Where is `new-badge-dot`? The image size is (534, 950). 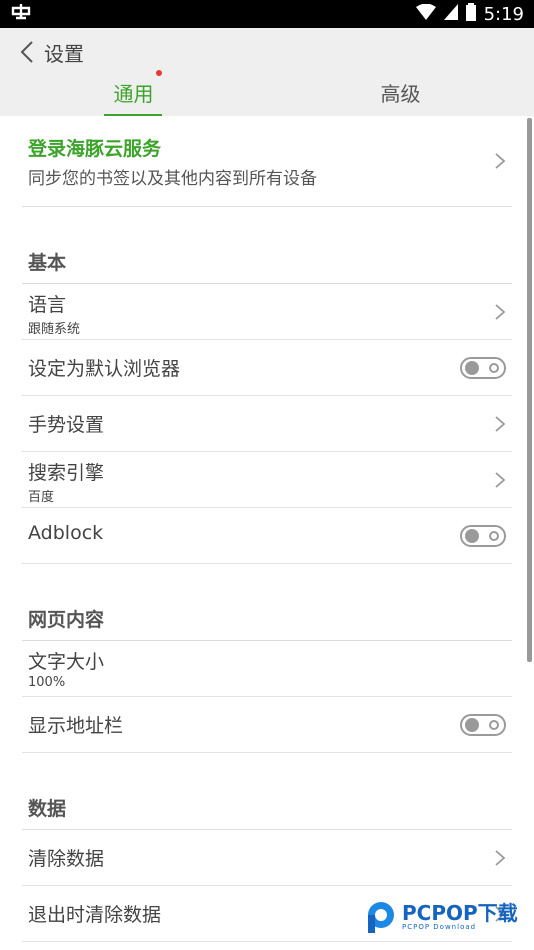 new-badge-dot is located at coordinates (158, 73).